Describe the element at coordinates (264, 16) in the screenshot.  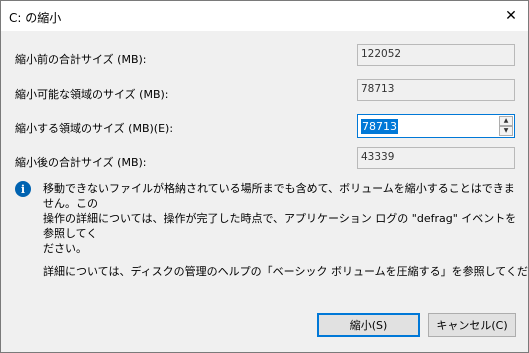
I see `title-bar: C: の縮小 ✕` at that location.